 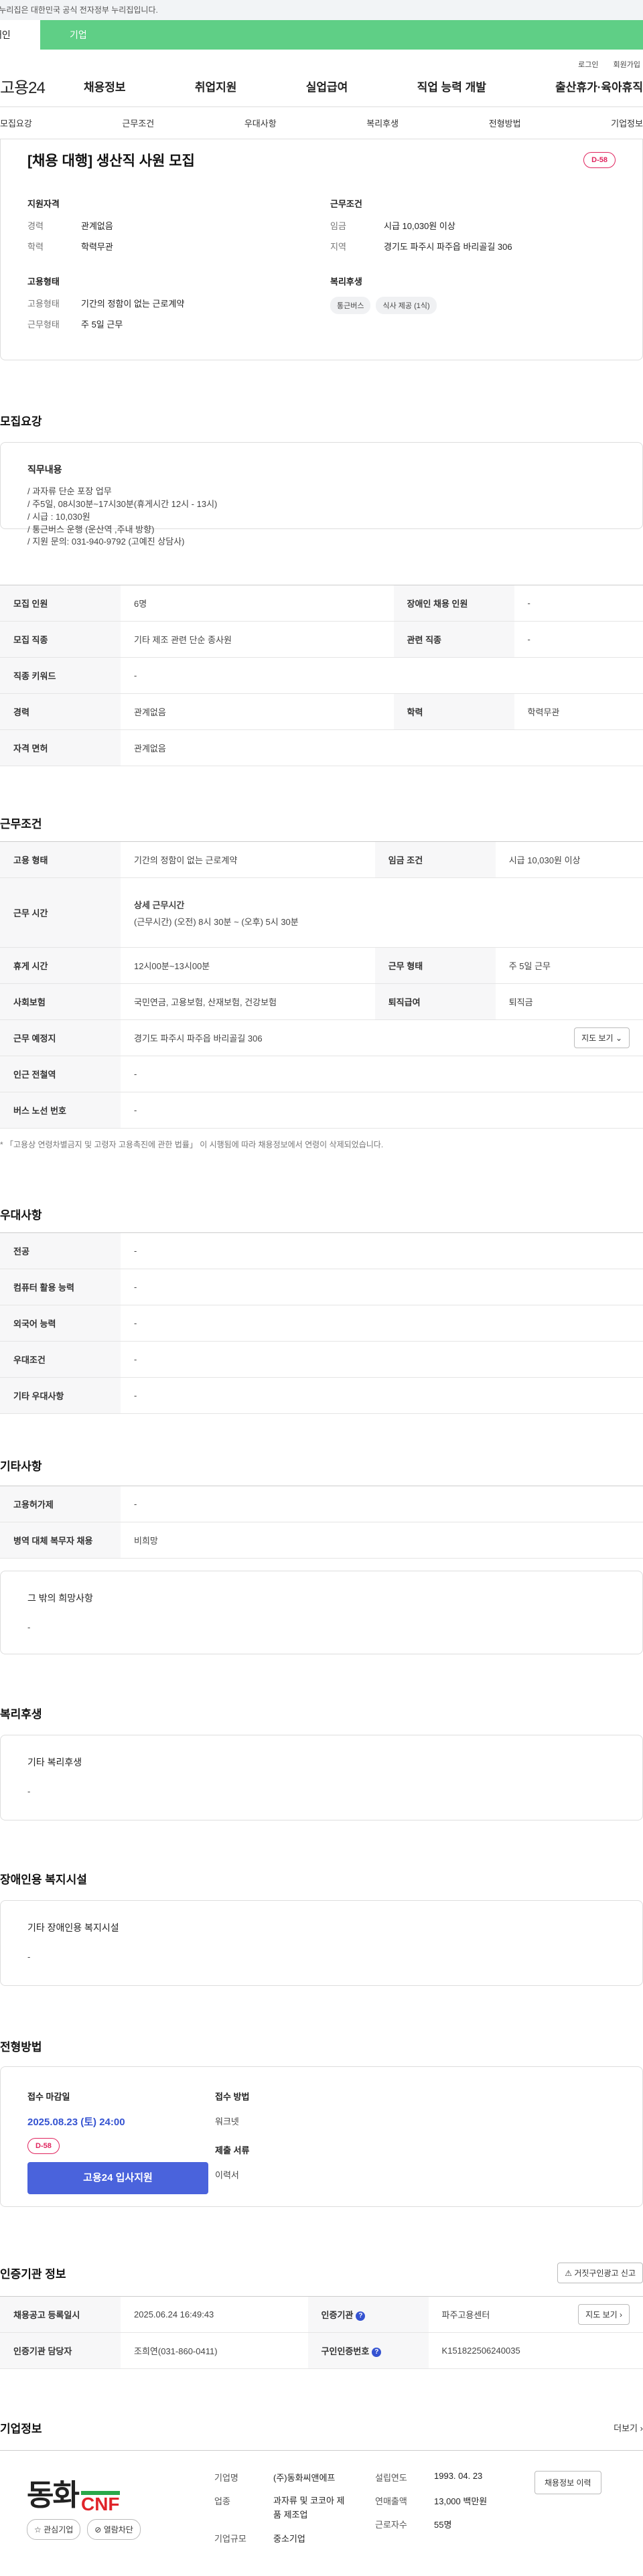 I want to click on cell-label: 임금 조건, so click(x=435, y=859).